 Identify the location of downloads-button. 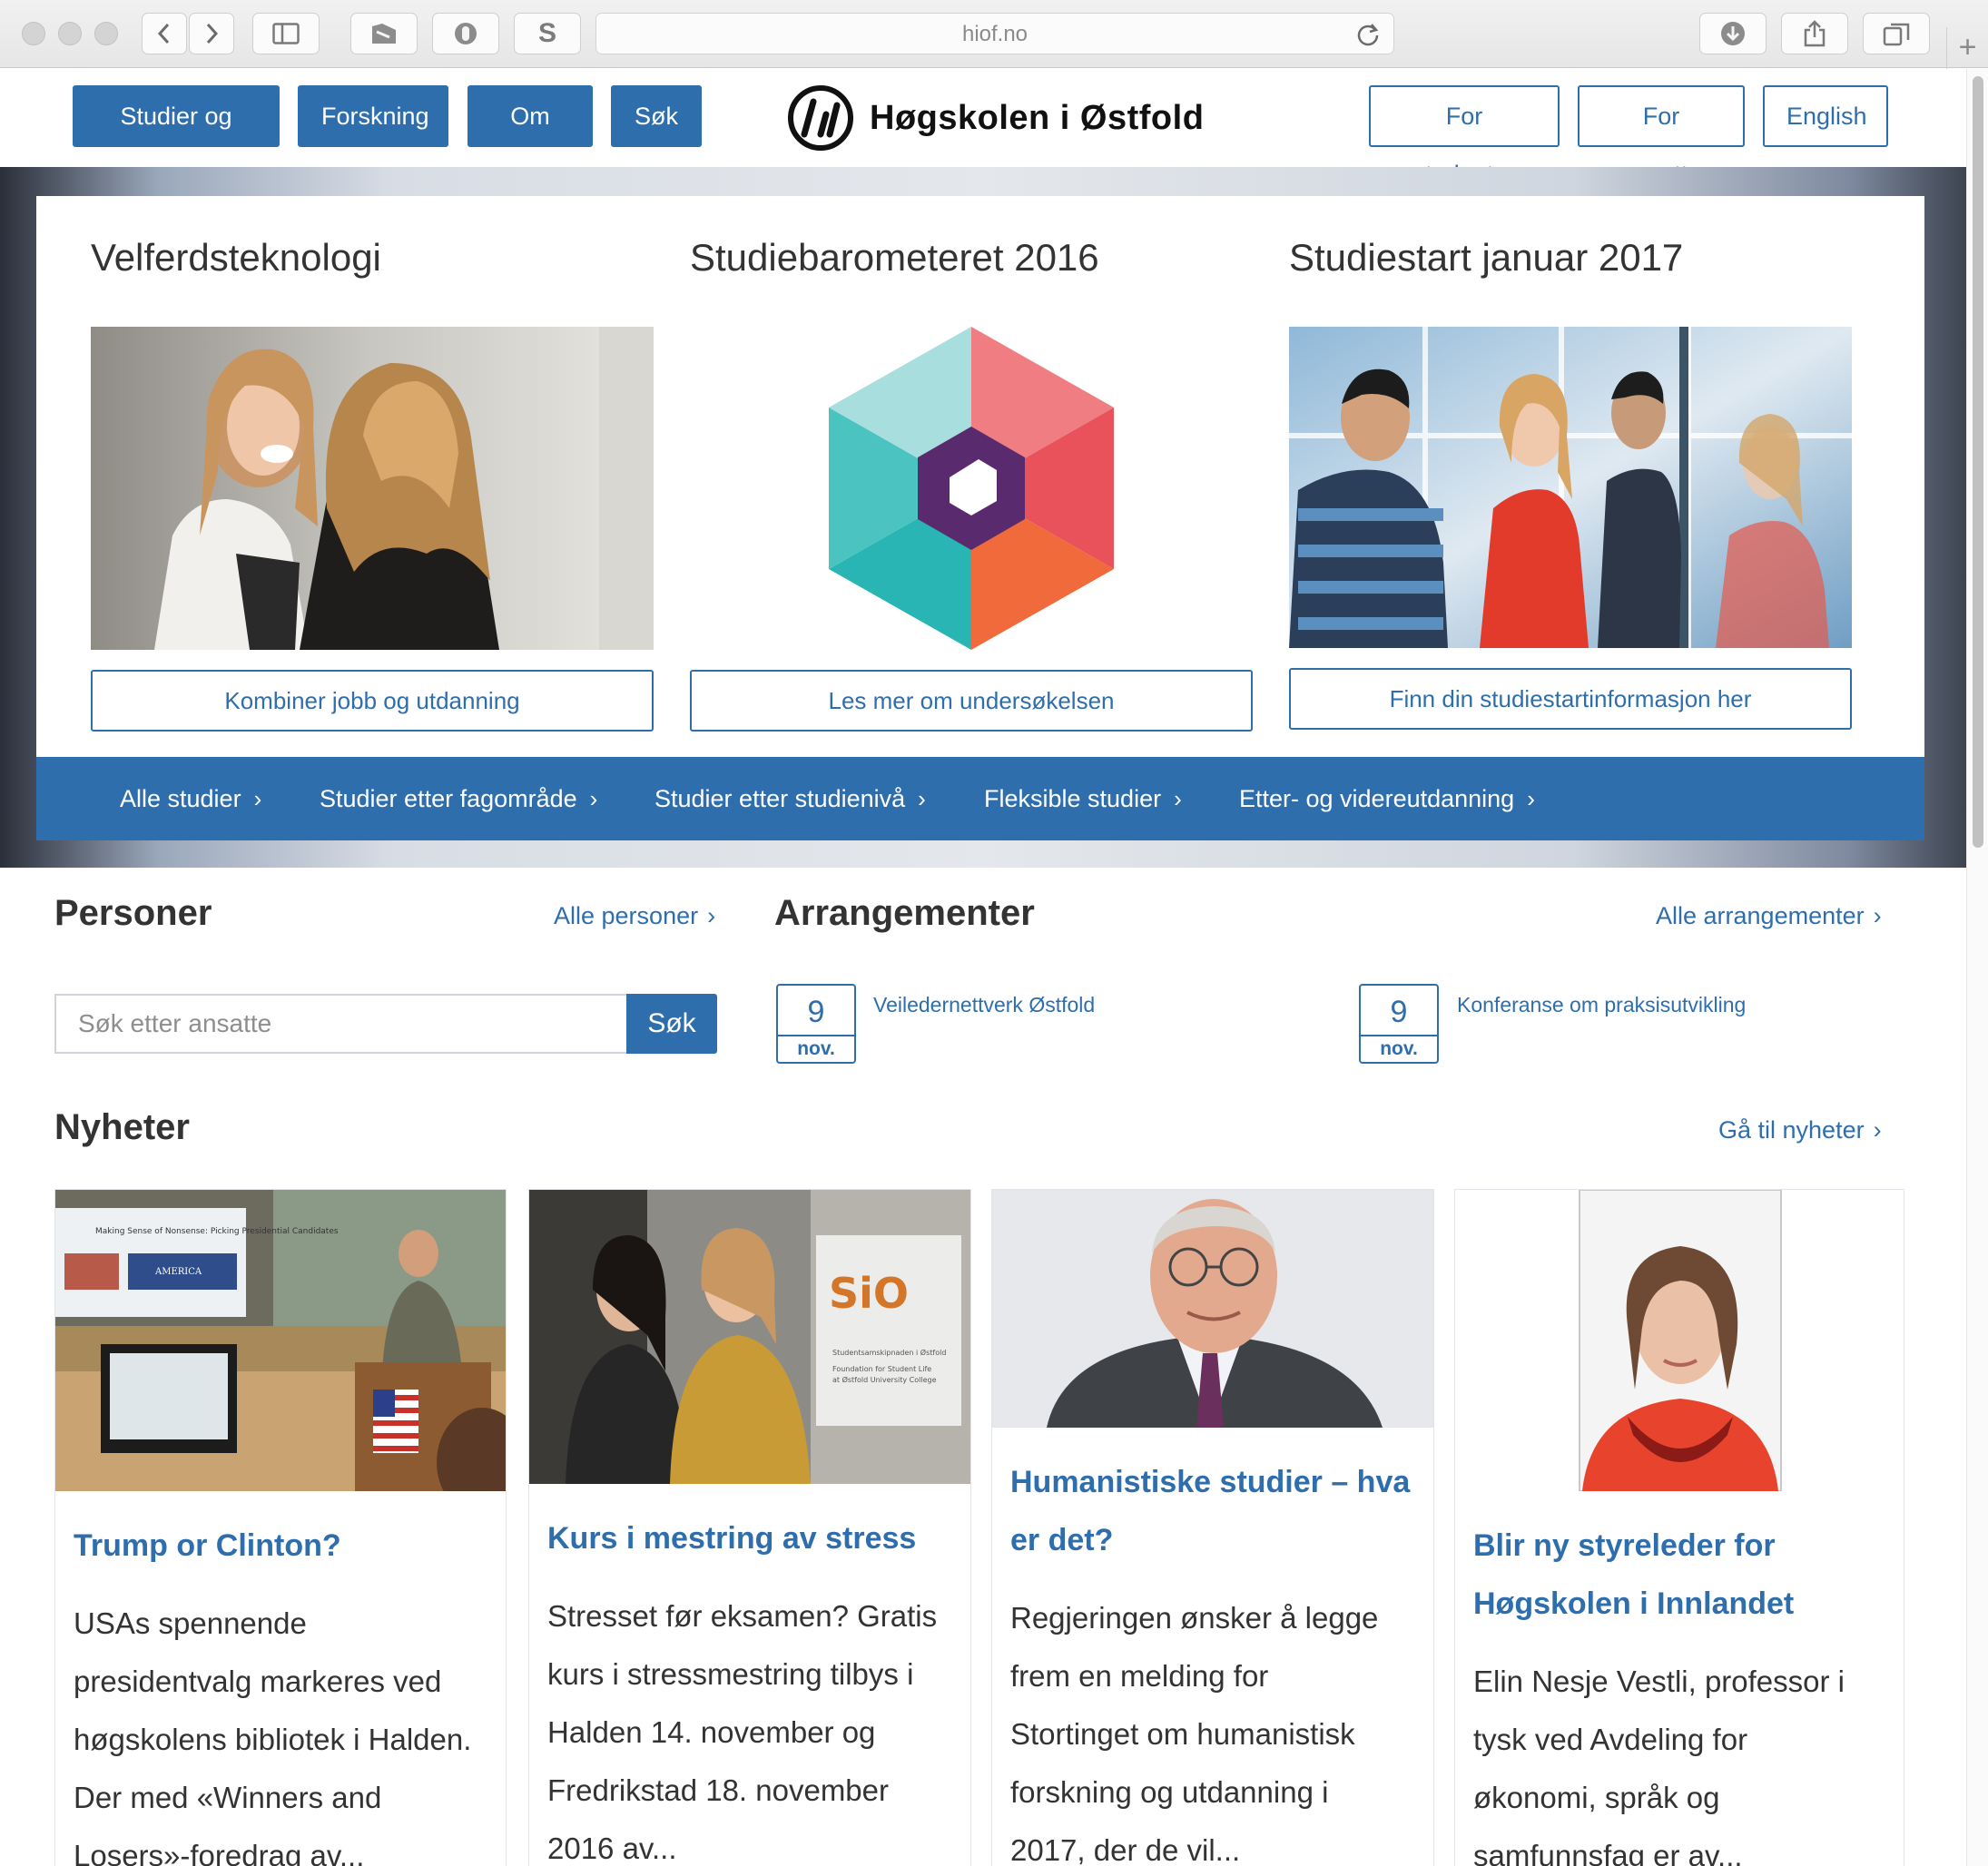
(1733, 33).